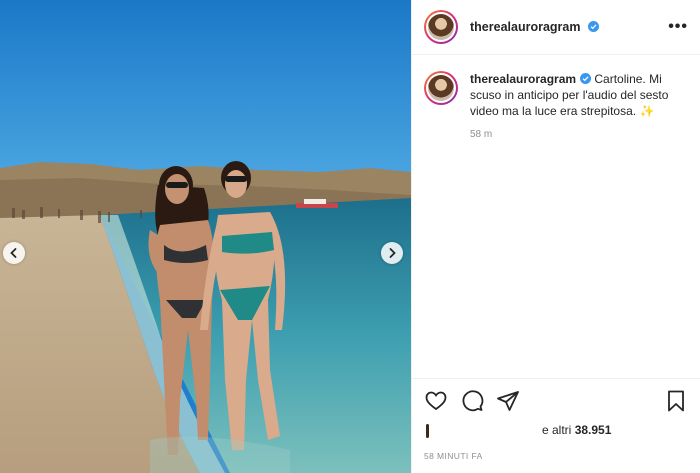  I want to click on post-header: therealauroragram •••, so click(556, 27).